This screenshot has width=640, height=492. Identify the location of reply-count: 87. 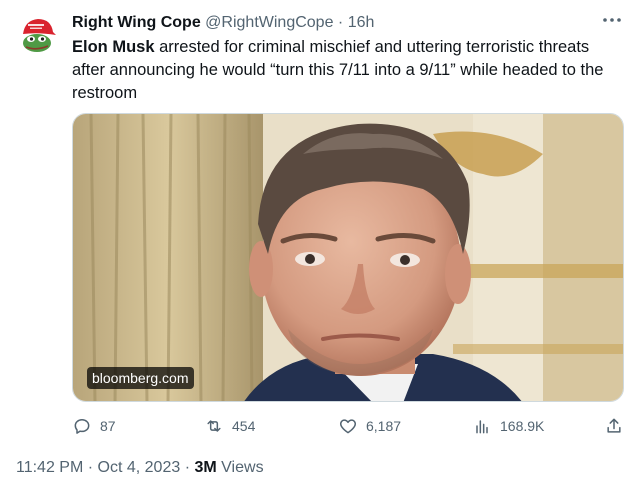
(108, 426).